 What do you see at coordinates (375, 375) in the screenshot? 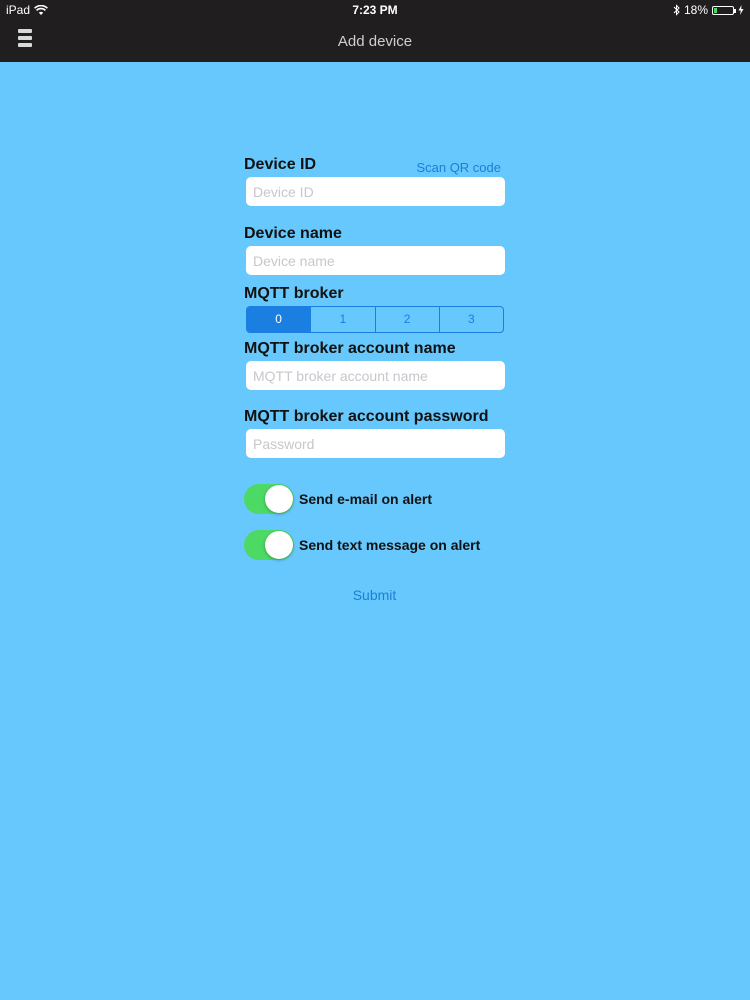
I see `mqtt-account-name-input` at bounding box center [375, 375].